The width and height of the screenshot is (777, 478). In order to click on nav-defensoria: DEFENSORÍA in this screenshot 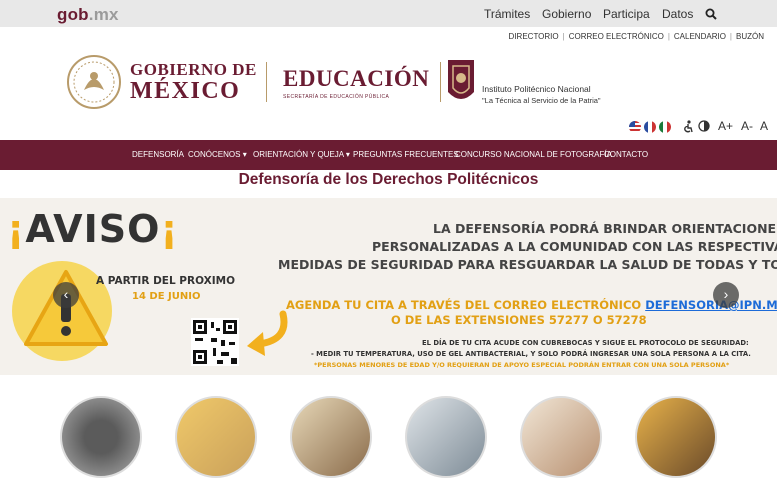, I will do `click(158, 154)`.